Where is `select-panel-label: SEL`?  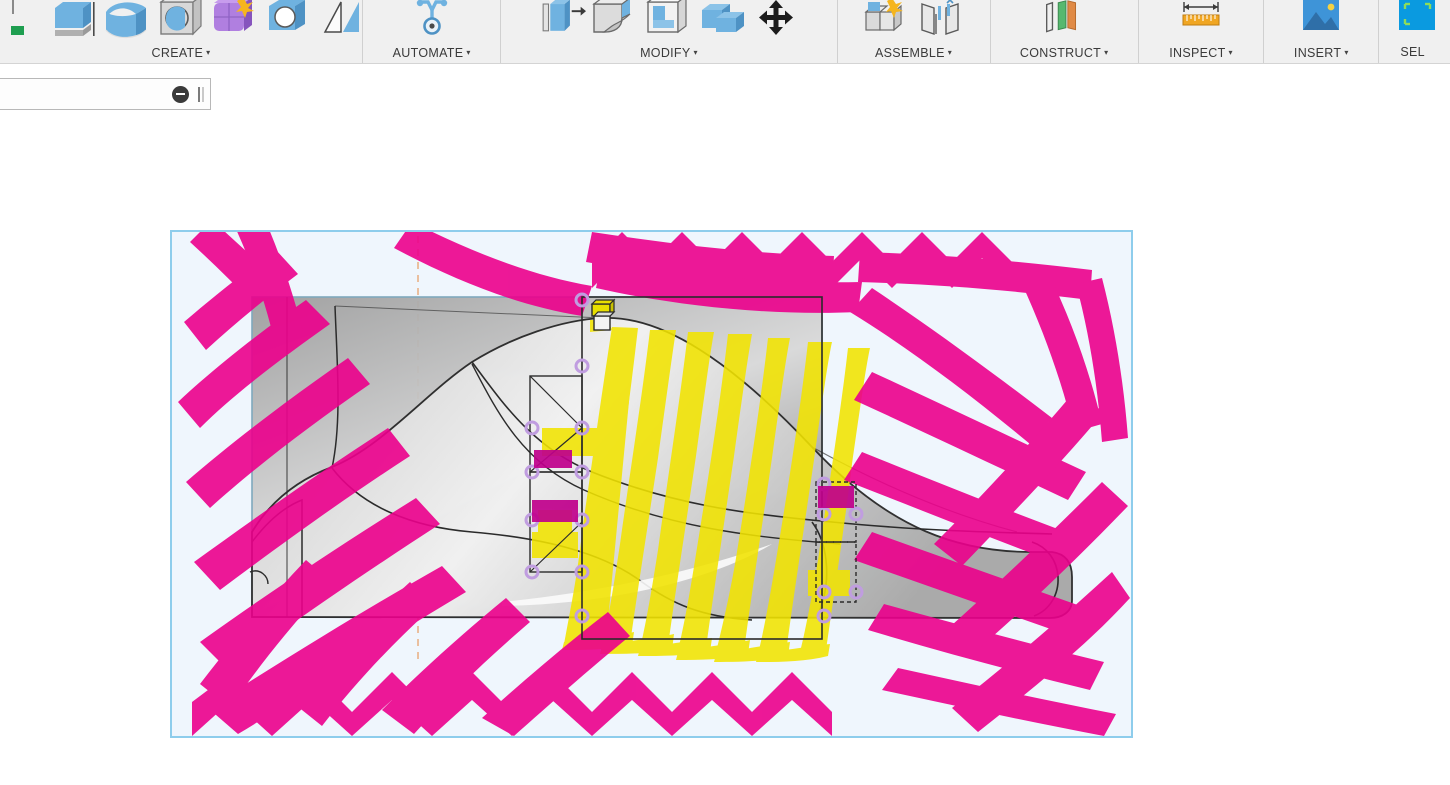
select-panel-label: SEL is located at coordinates (1412, 52).